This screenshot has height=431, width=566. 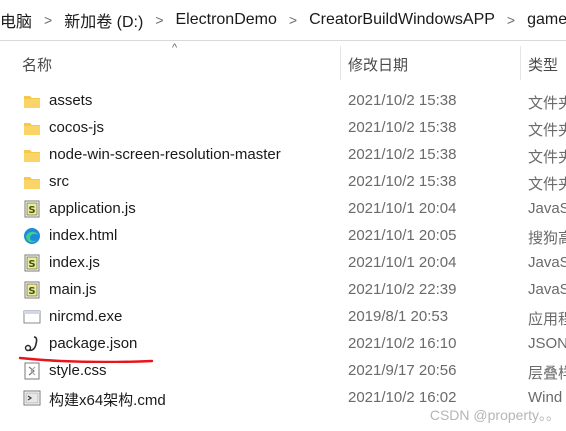 What do you see at coordinates (283, 290) in the screenshot?
I see `file-row: Smain.js 2021/10/2 22:39 JavaS` at bounding box center [283, 290].